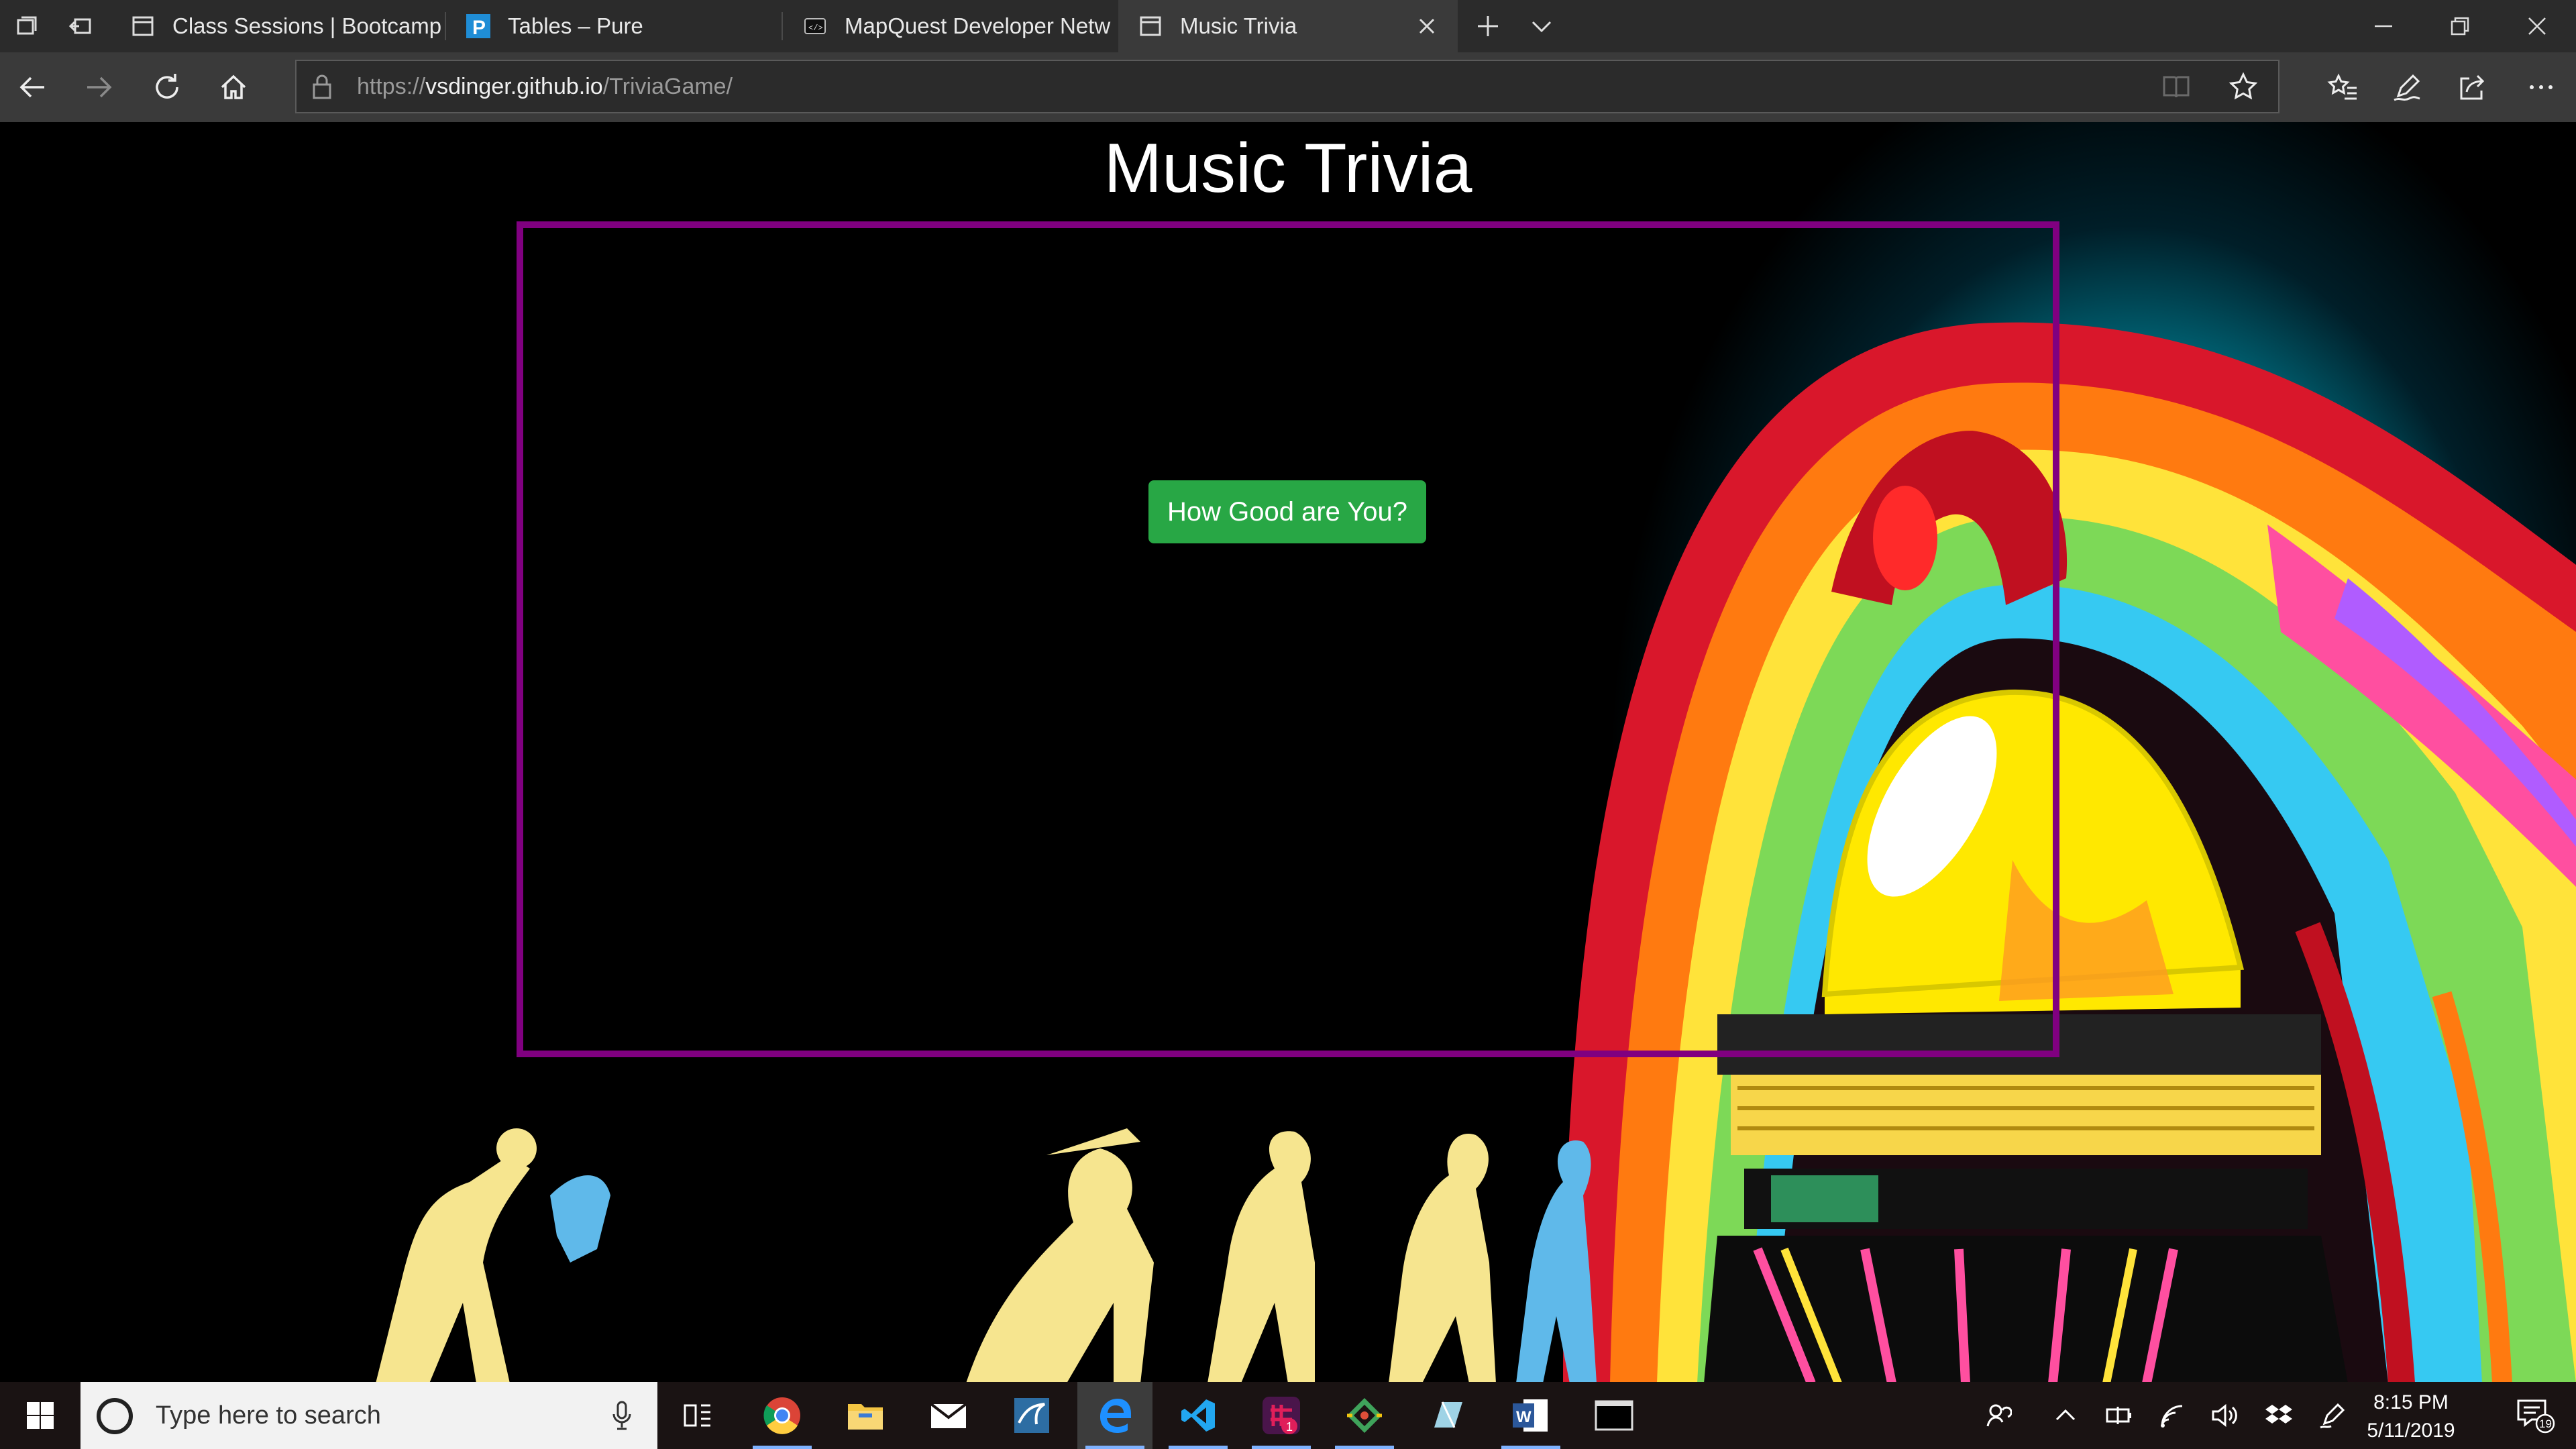  I want to click on reading-view-icon, so click(2176, 88).